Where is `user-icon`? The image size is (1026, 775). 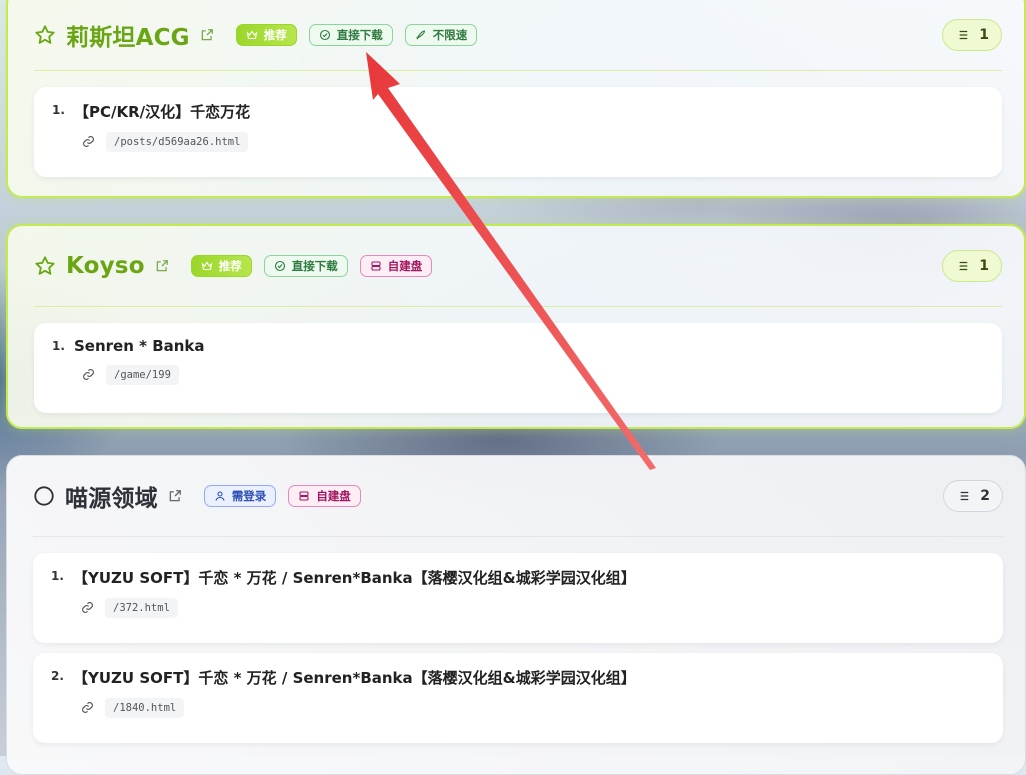 user-icon is located at coordinates (220, 496).